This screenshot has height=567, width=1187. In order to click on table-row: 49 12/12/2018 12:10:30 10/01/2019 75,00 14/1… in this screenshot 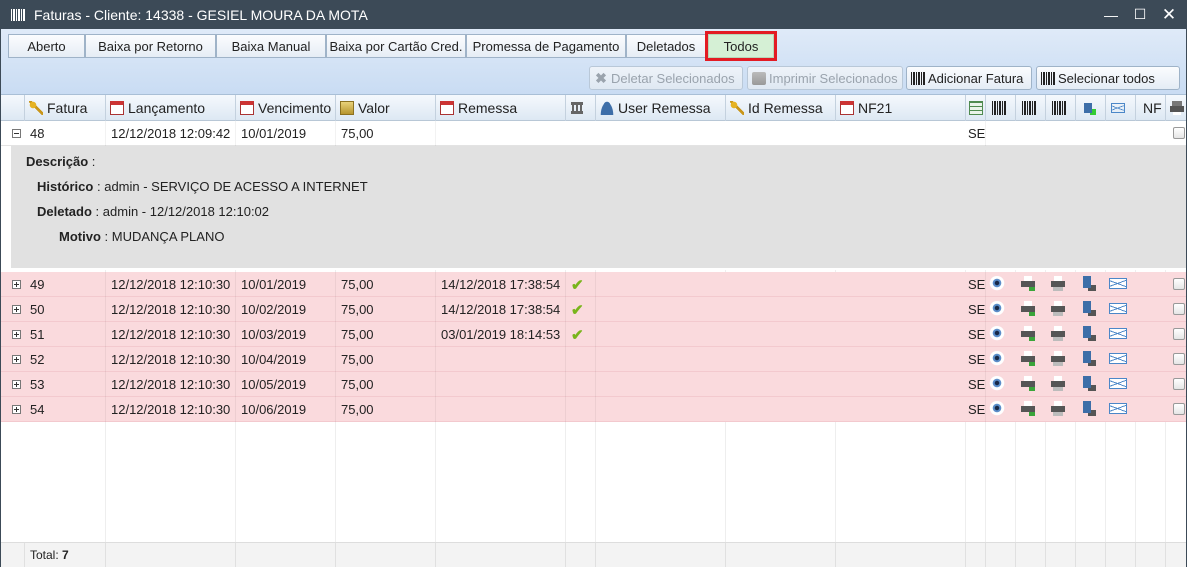, I will do `click(593, 284)`.